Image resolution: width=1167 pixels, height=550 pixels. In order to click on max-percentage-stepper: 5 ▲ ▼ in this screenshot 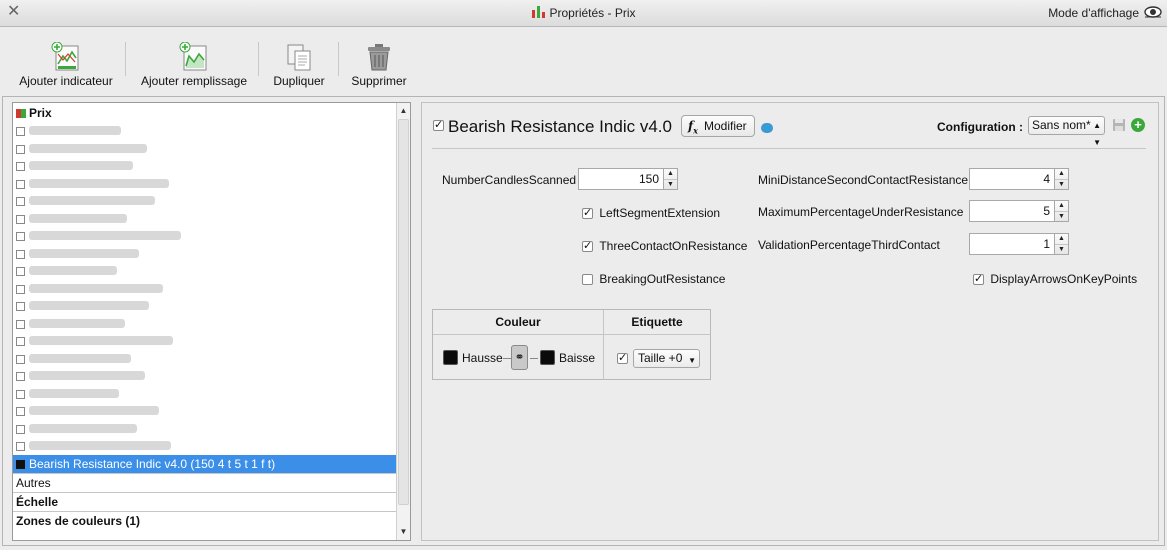, I will do `click(1019, 211)`.